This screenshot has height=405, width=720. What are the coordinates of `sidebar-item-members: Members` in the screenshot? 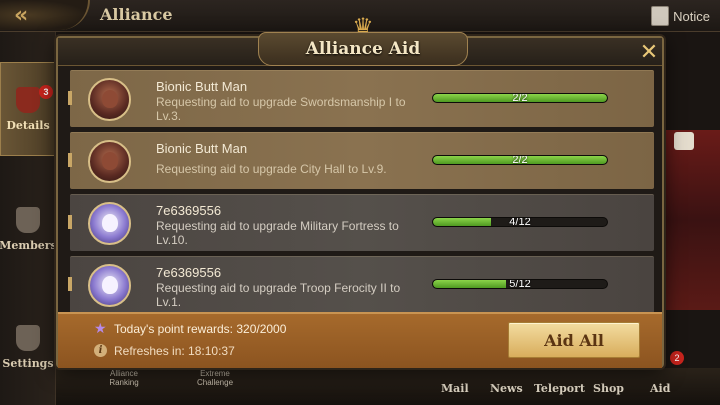 It's located at (28, 229).